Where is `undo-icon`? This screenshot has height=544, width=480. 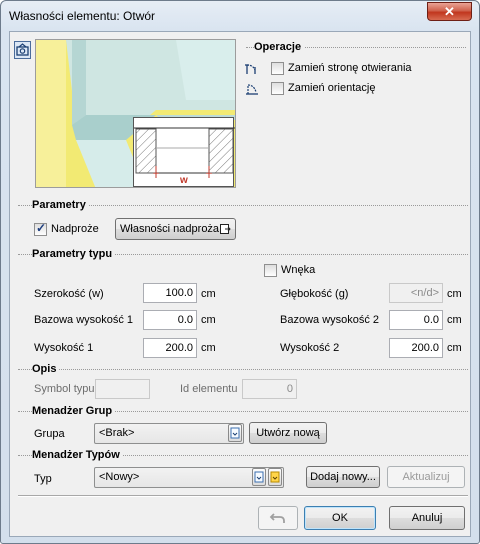
undo-icon is located at coordinates (277, 518).